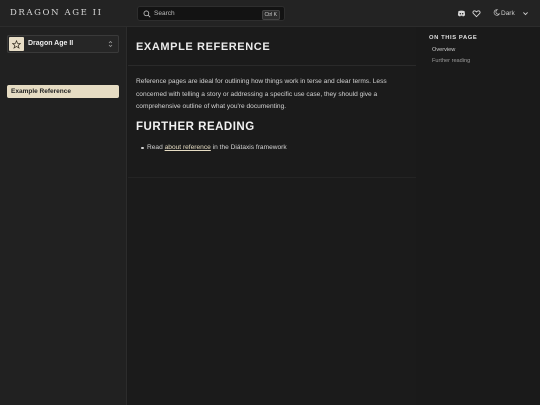 This screenshot has width=540, height=405. Describe the element at coordinates (147, 14) in the screenshot. I see `search-icon` at that location.